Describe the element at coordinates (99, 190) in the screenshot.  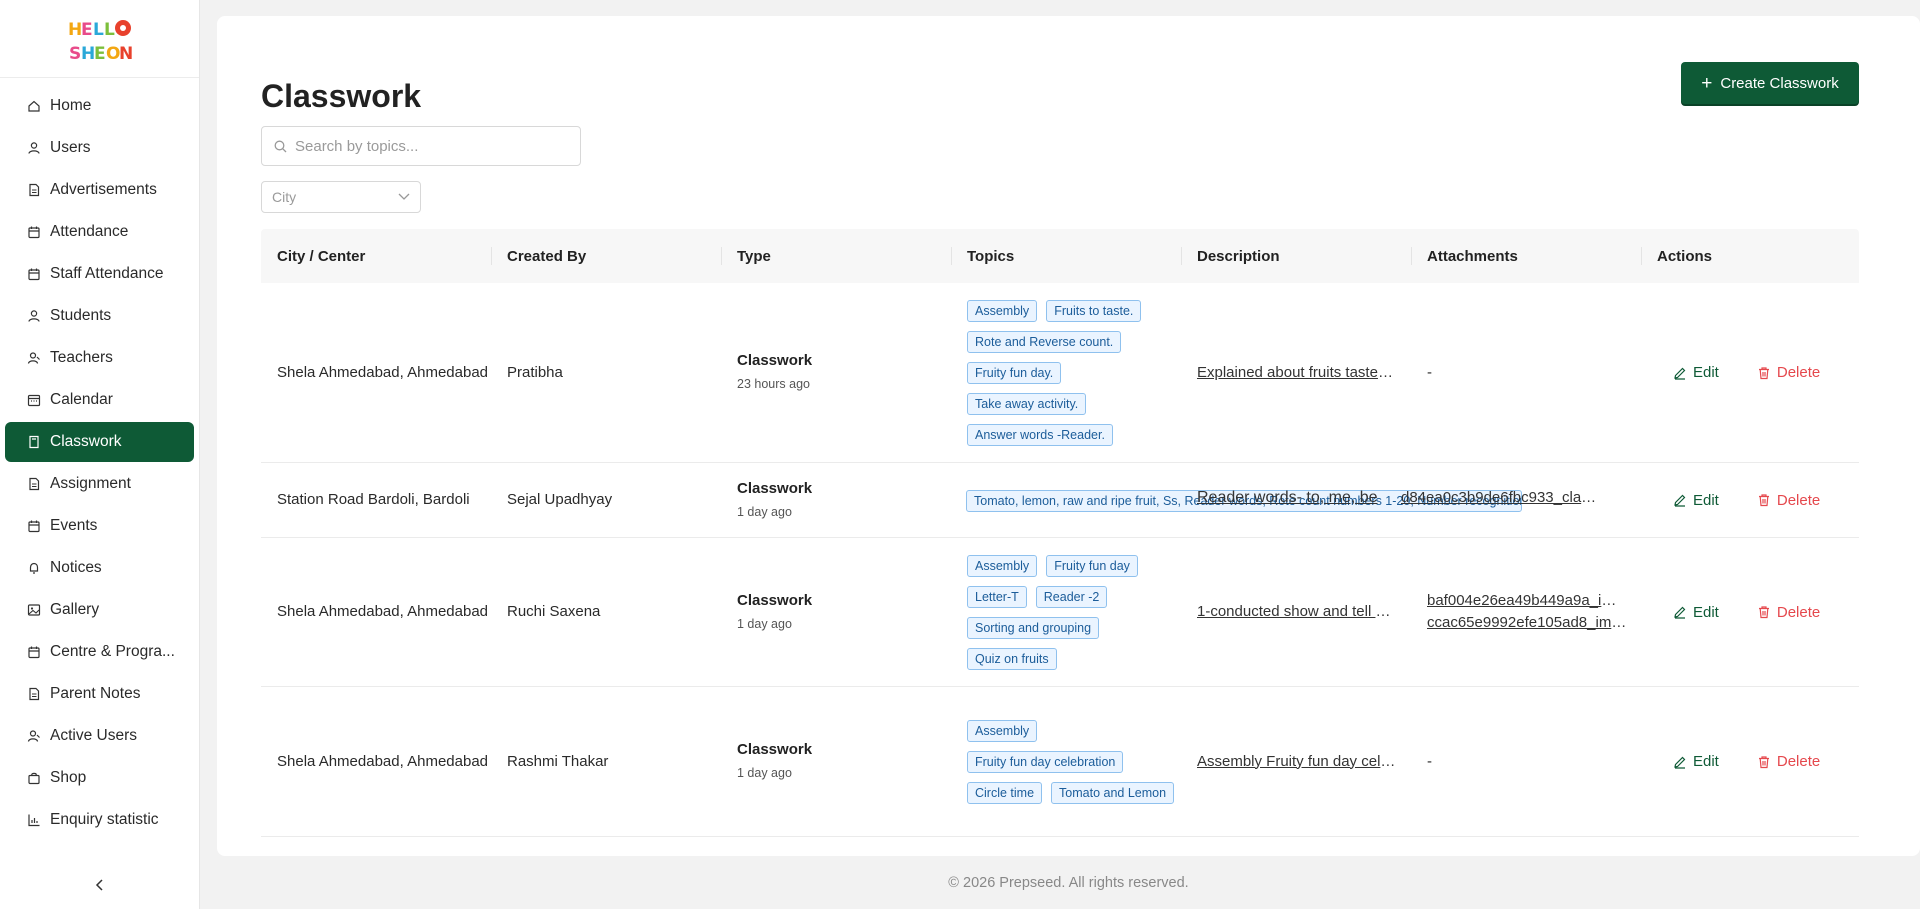
I see `sidebar-item-advertisements: Advertisements` at that location.